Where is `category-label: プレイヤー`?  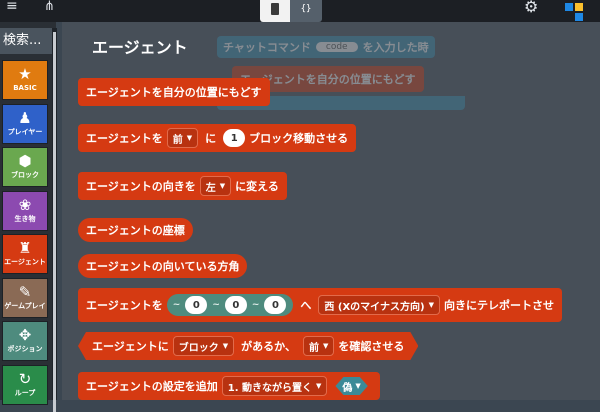
category-label: プレイヤー is located at coordinates (25, 131).